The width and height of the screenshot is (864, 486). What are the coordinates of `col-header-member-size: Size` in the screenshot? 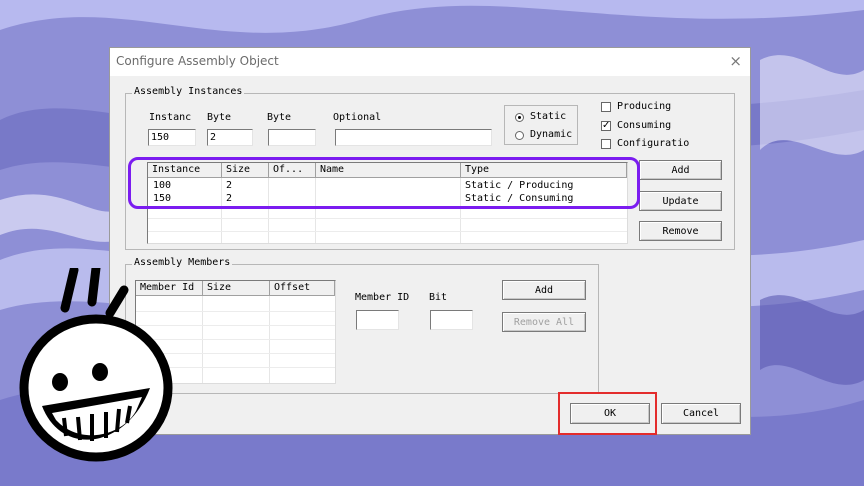 It's located at (236, 288).